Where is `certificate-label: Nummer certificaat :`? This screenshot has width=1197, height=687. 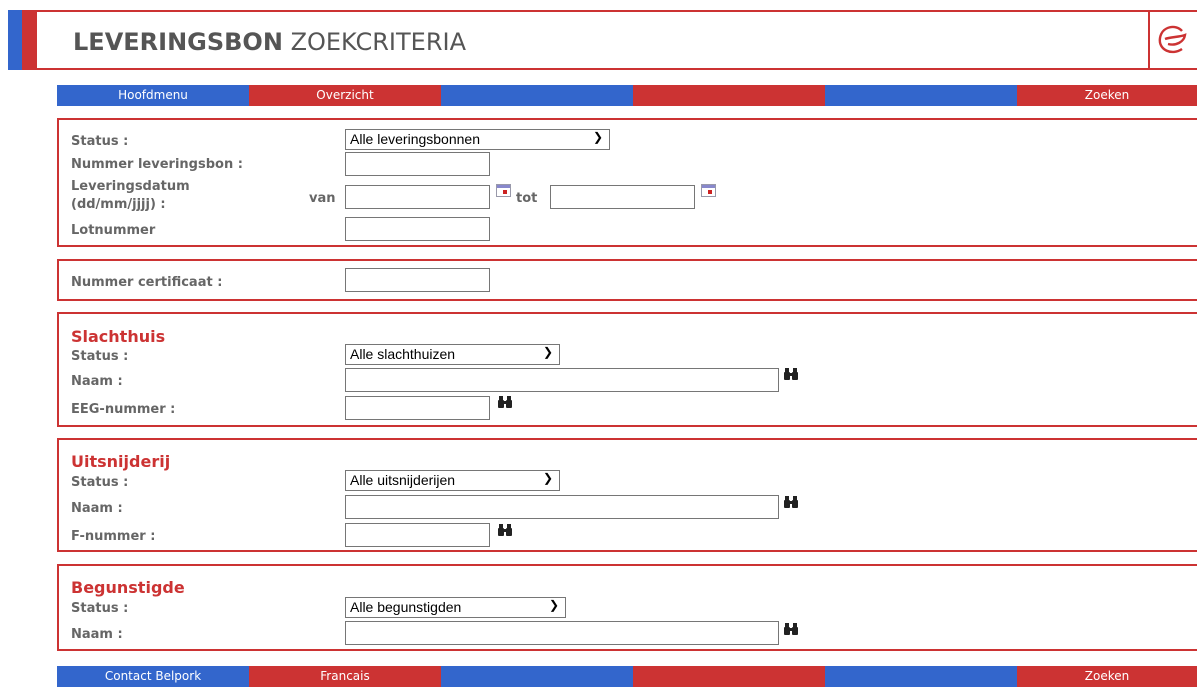
certificate-label: Nummer certificaat : is located at coordinates (147, 282).